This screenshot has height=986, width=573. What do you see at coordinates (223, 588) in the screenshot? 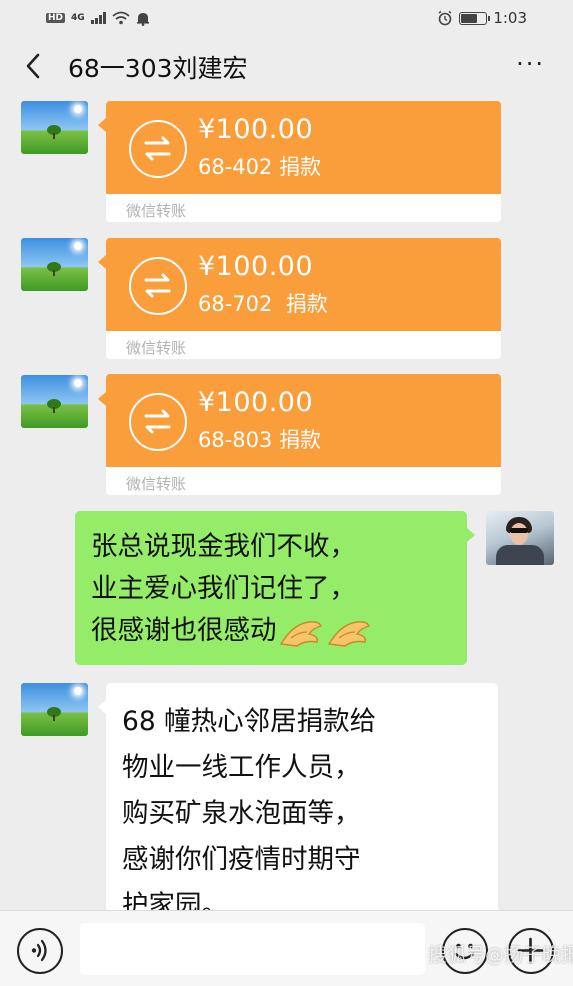
I see `message-line: 业主爱心我们记住了，` at bounding box center [223, 588].